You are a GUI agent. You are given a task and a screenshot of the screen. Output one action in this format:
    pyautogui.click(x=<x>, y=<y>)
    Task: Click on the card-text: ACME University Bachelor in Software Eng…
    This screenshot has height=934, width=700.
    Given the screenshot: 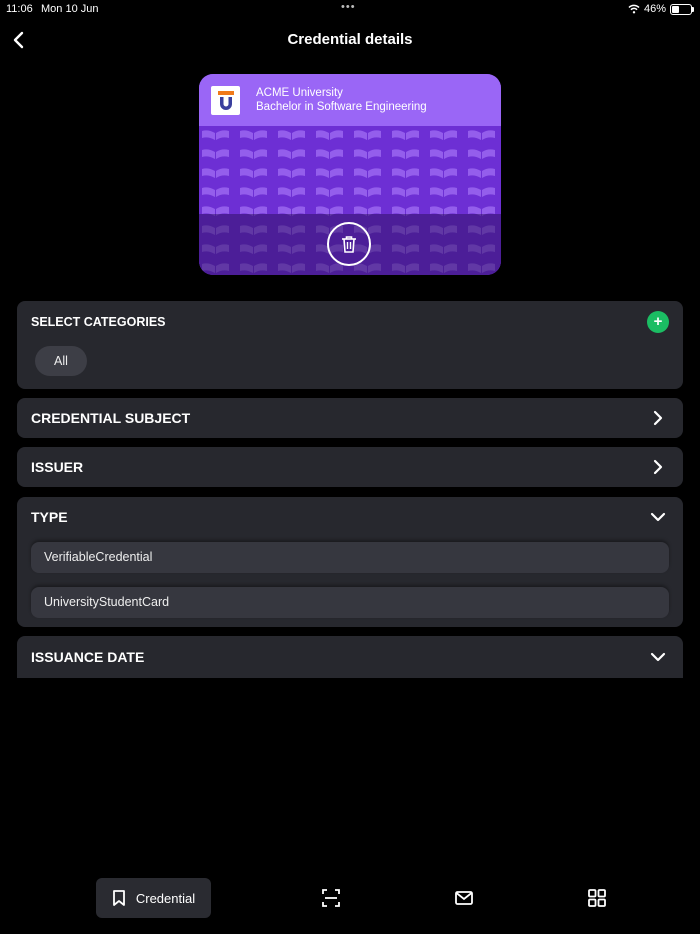 What is the action you would take?
    pyautogui.click(x=341, y=100)
    